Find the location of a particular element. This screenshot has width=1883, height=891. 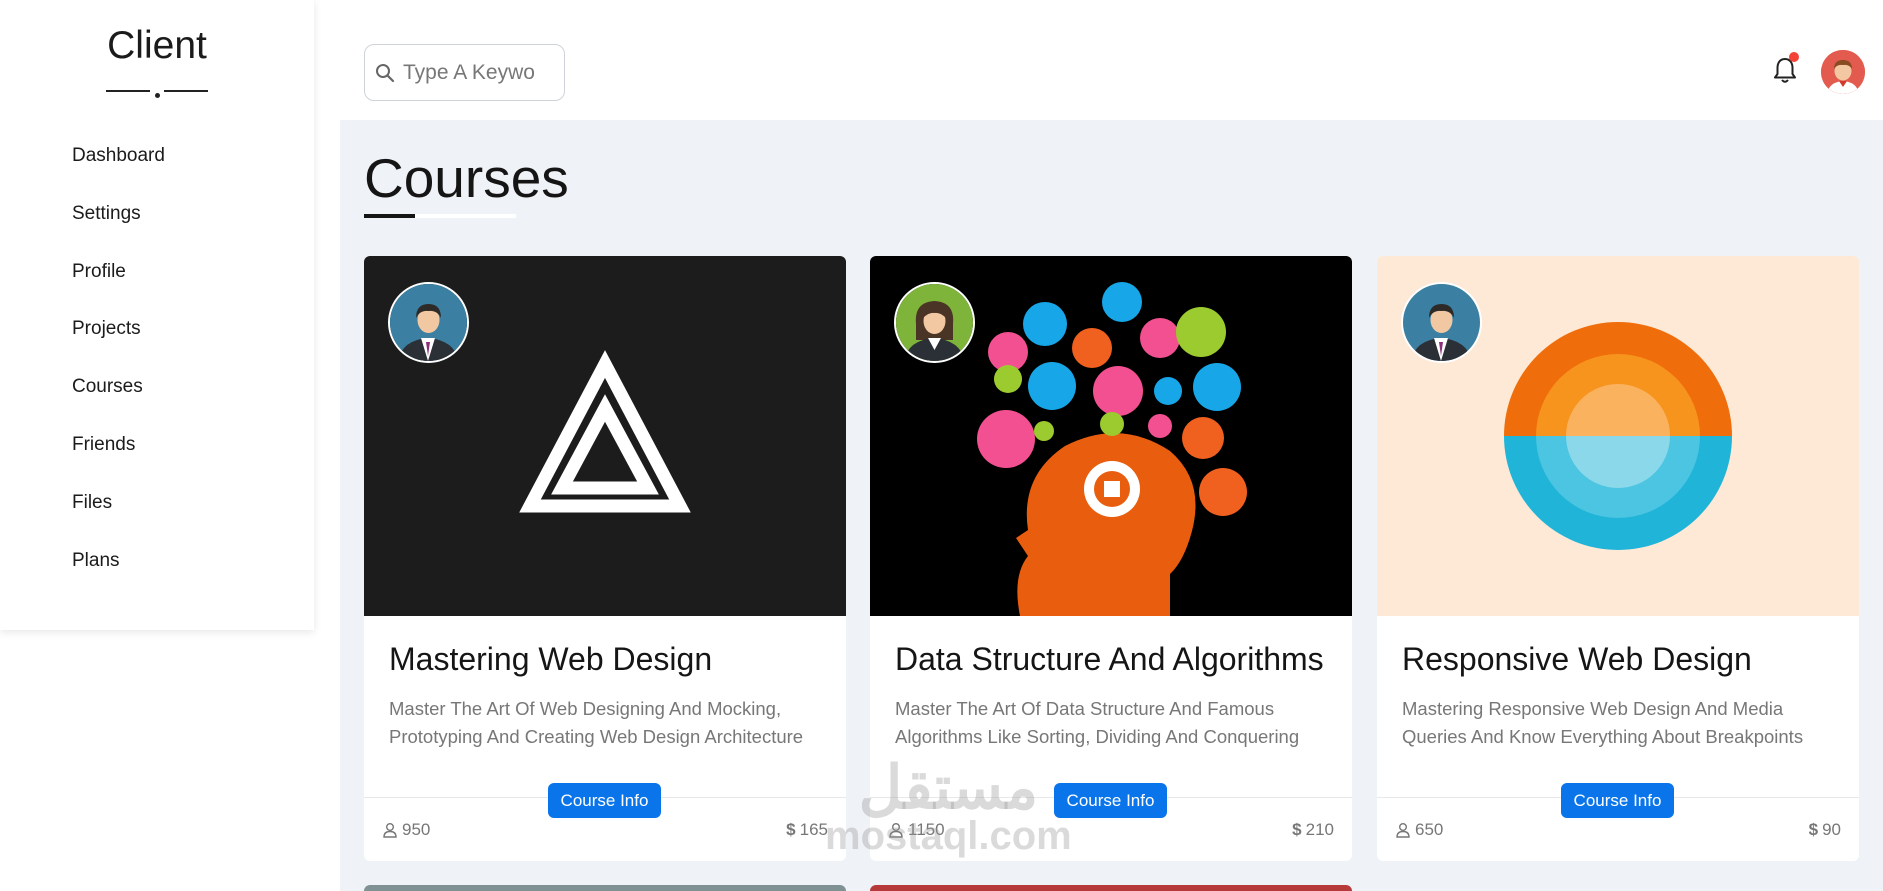

students-count: 1150 is located at coordinates (916, 830).